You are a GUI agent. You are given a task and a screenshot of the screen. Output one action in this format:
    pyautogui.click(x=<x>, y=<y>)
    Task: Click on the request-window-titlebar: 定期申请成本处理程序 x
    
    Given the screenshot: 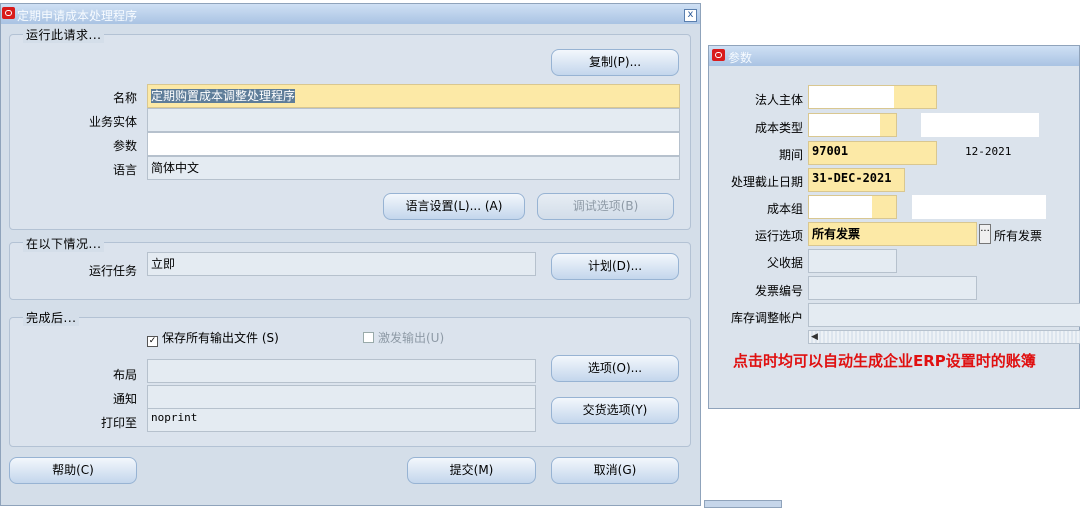 What is the action you would take?
    pyautogui.click(x=350, y=14)
    